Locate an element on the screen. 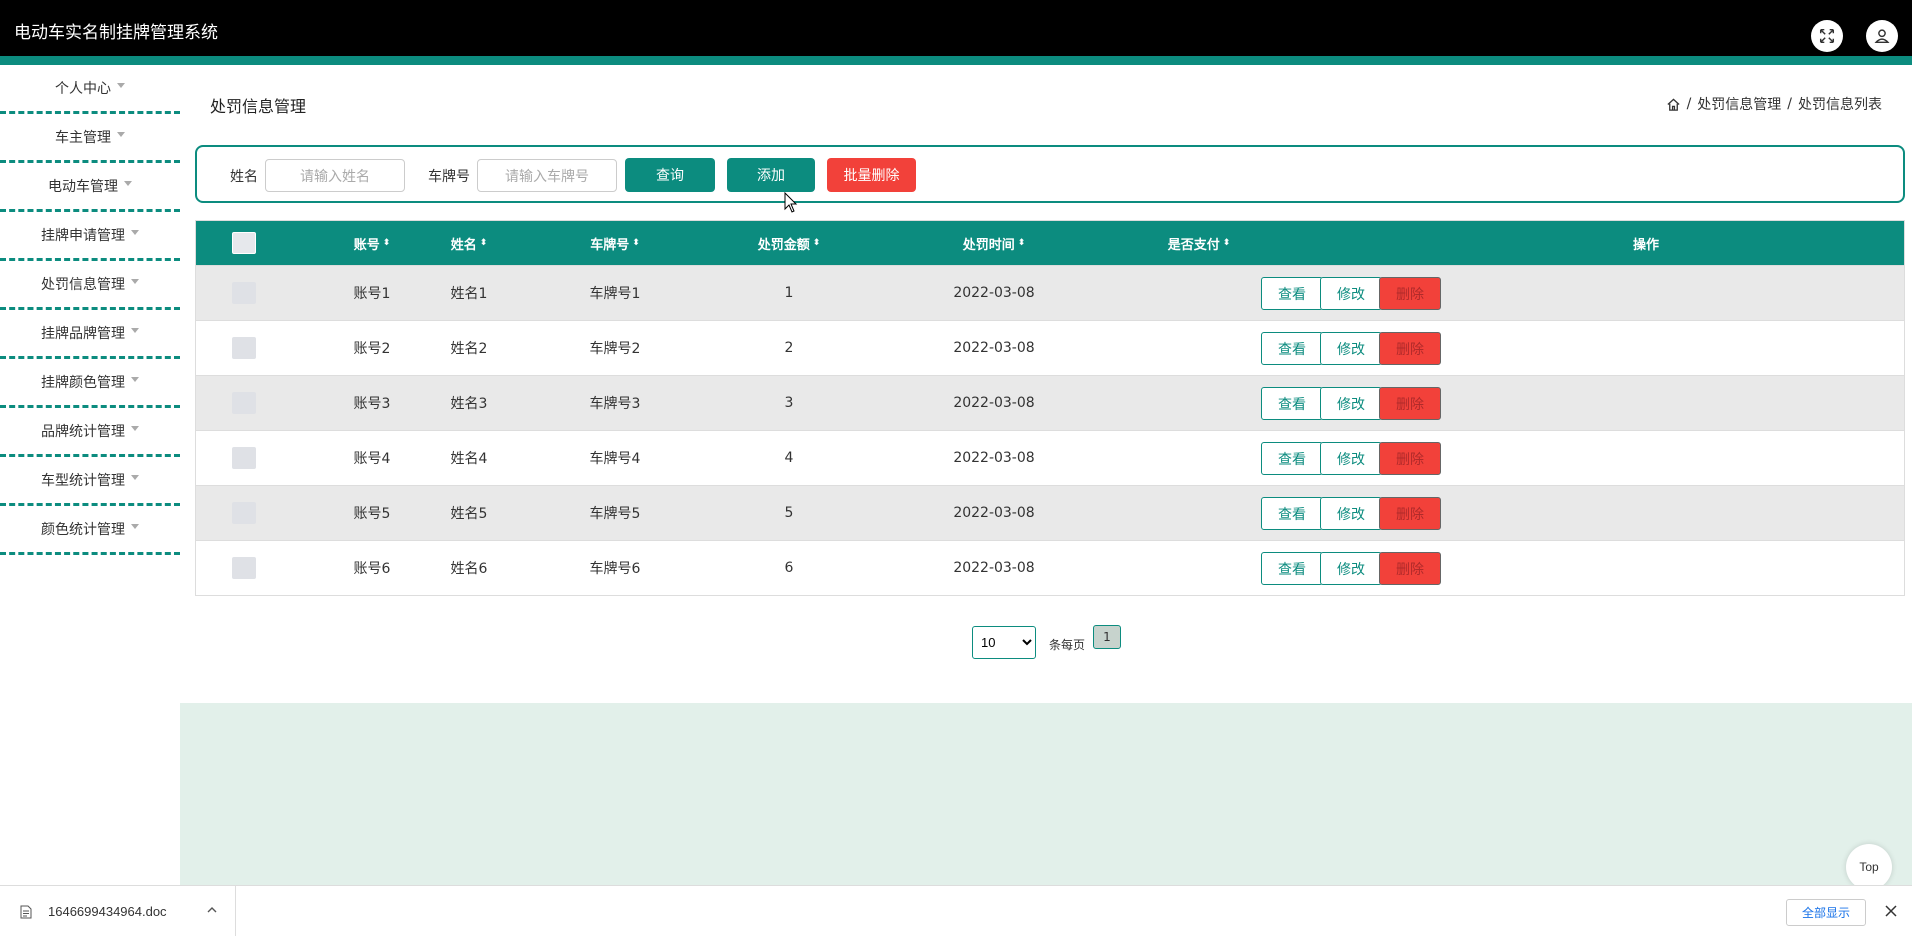  cell-amount: 3 is located at coordinates (789, 403).